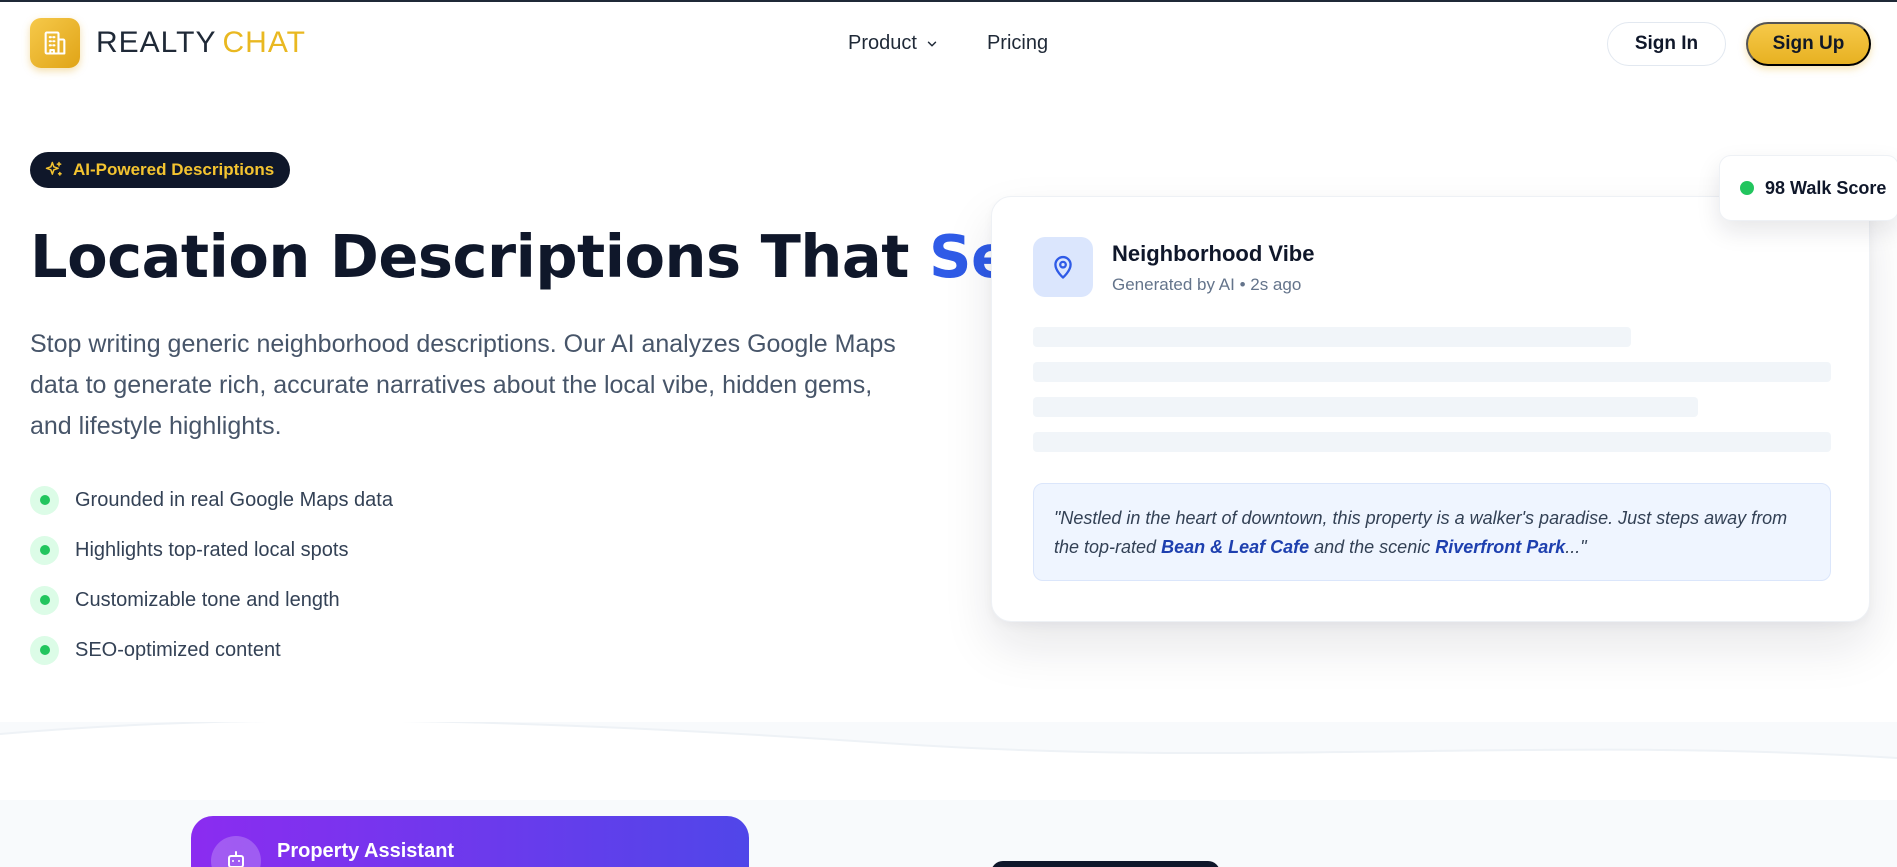 This screenshot has width=1897, height=867. I want to click on brand-name: REALTY CHAT, so click(201, 43).